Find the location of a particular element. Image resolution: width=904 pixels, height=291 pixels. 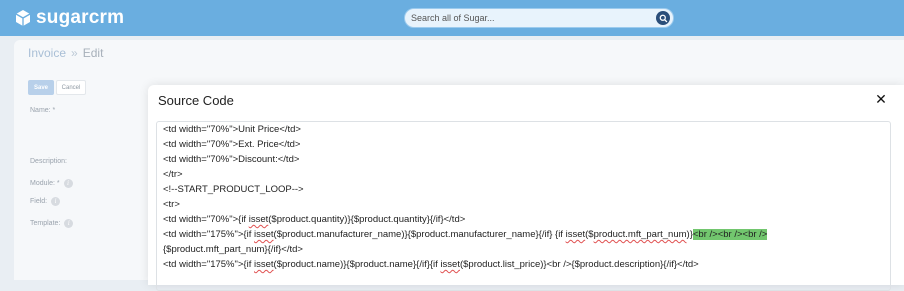

code-line: <td width="70%">Ext. Price</td> is located at coordinates (232, 144).